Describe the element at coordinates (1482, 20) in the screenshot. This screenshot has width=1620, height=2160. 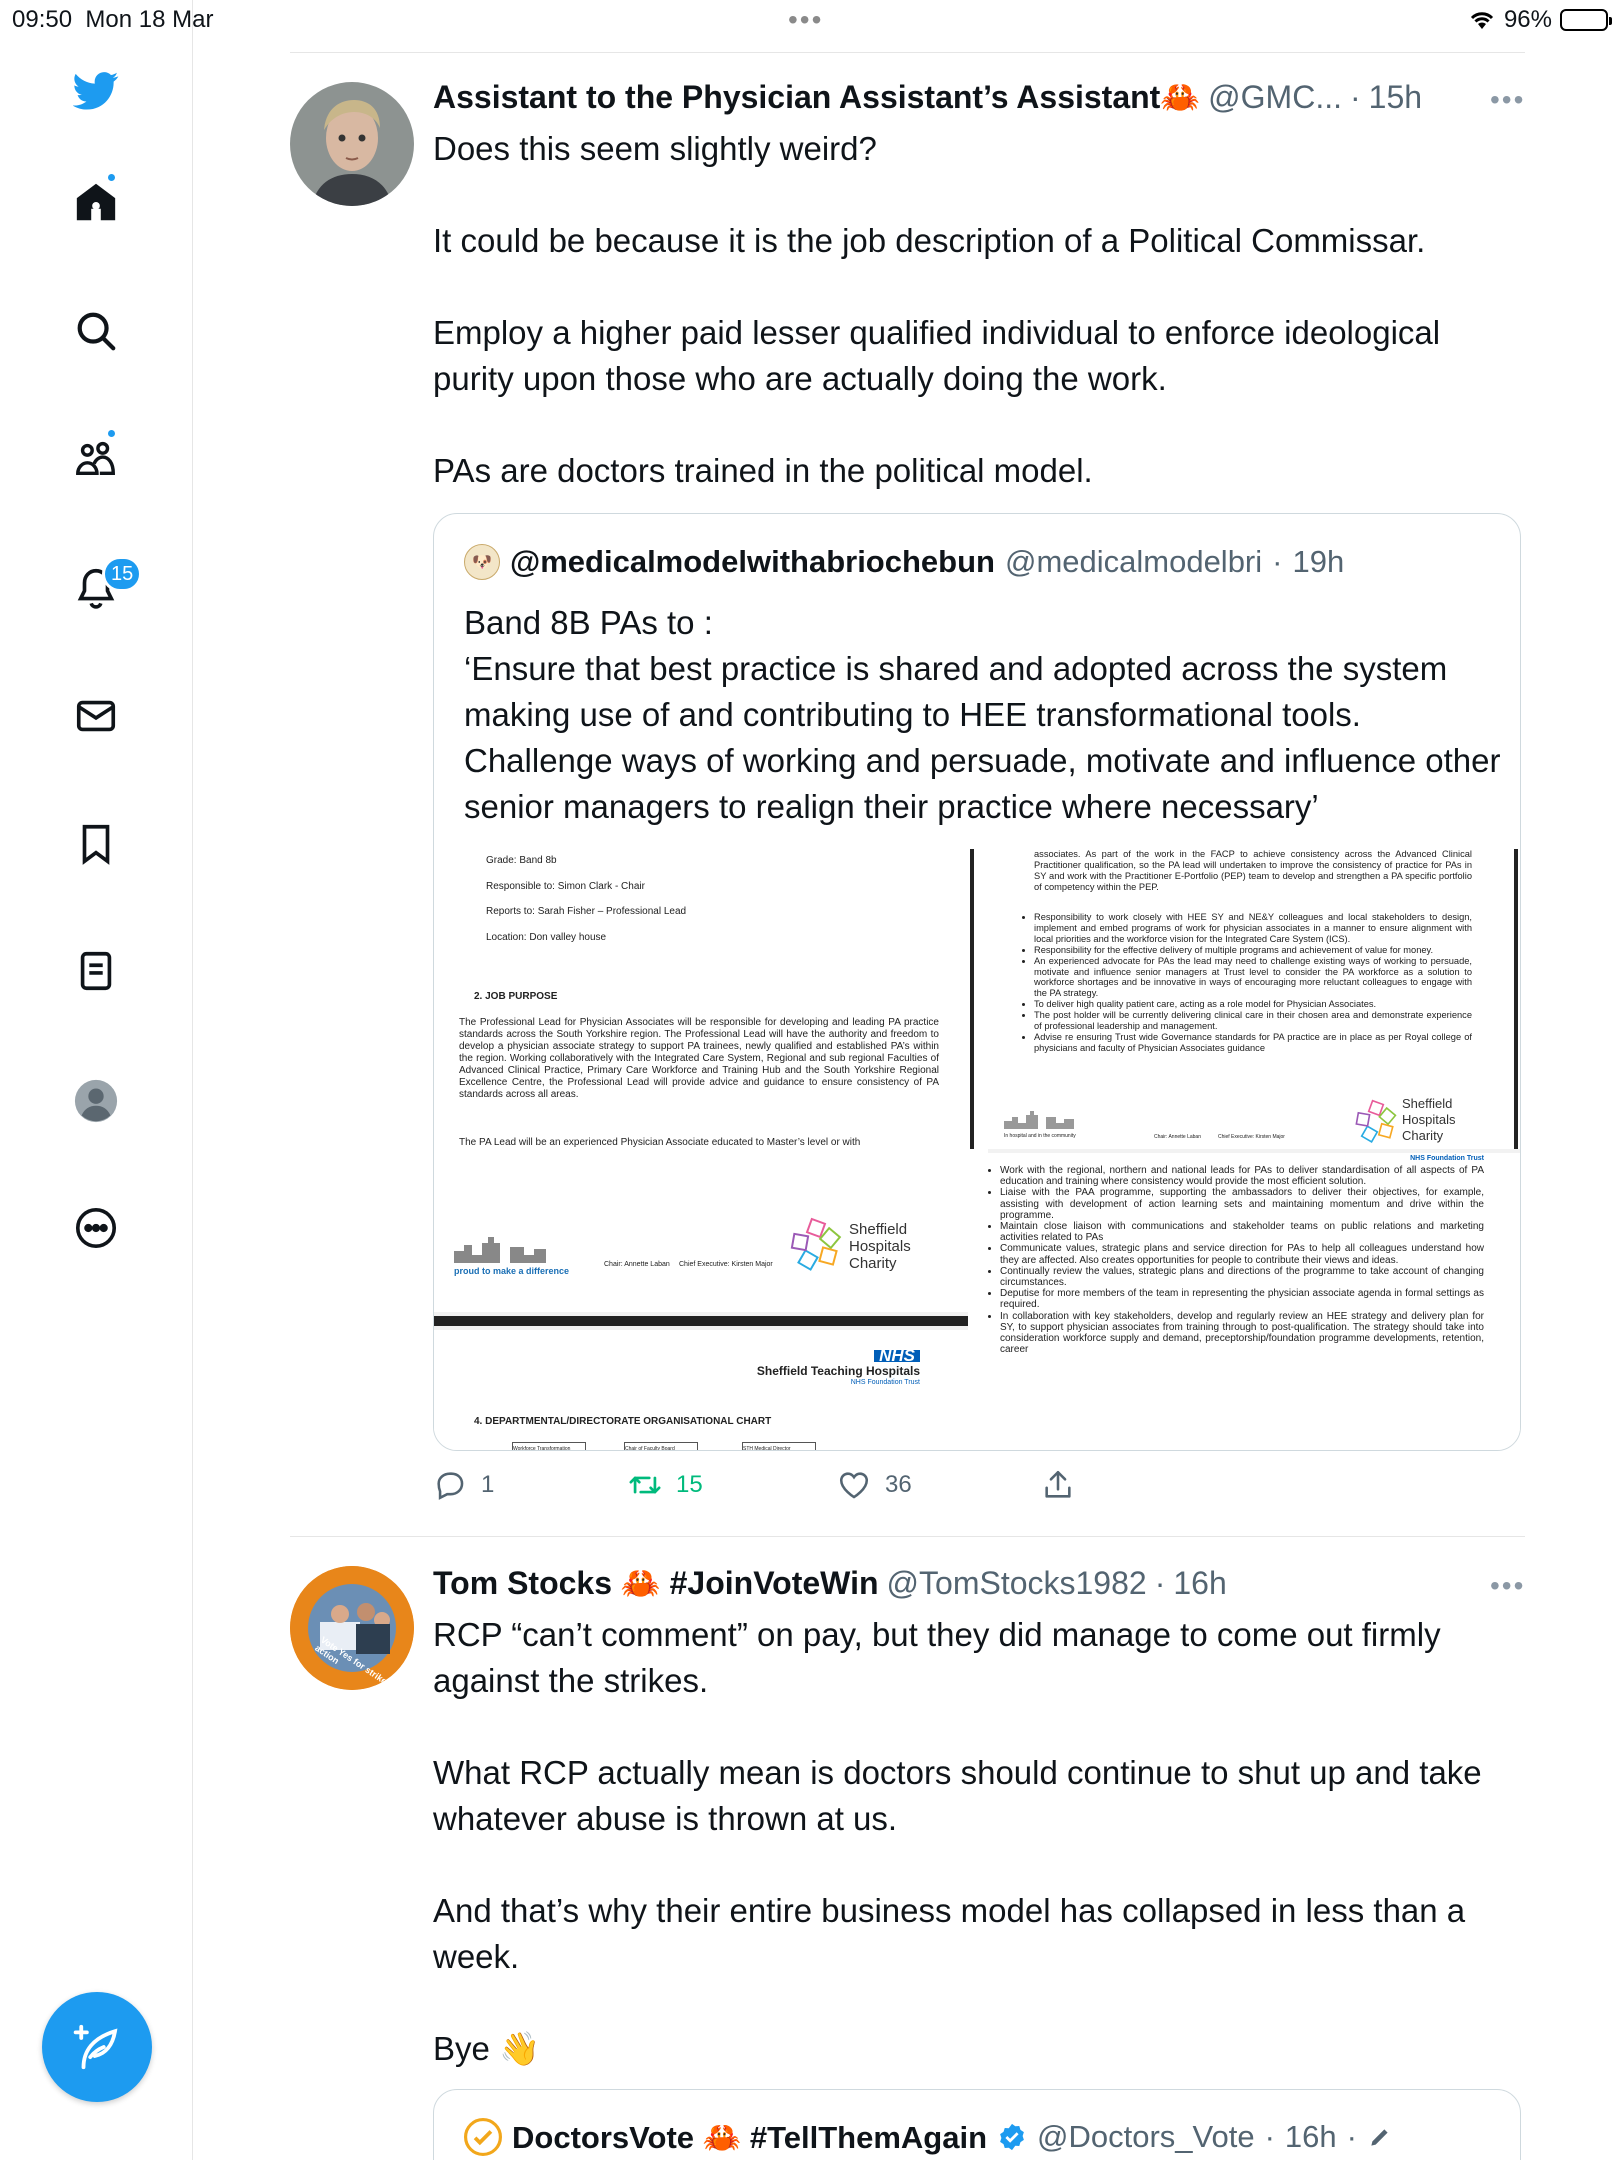
I see `wifi-icon` at that location.